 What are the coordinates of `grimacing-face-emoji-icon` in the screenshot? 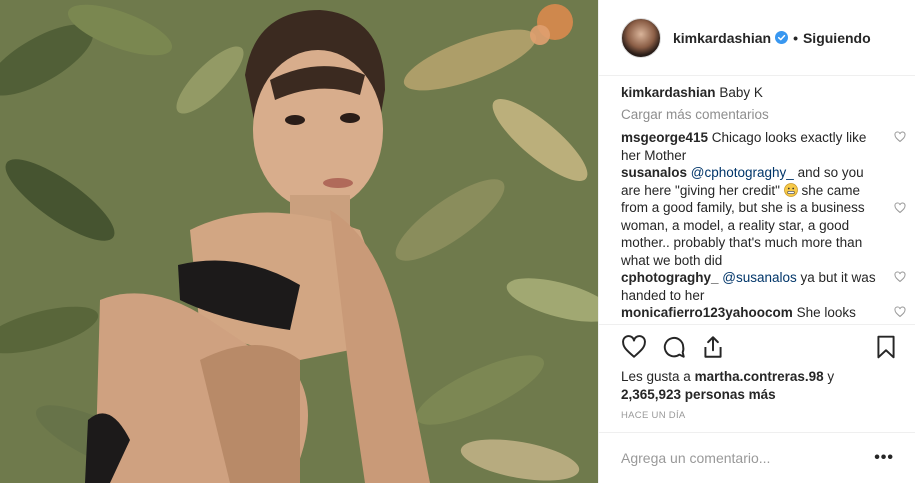 It's located at (790, 189).